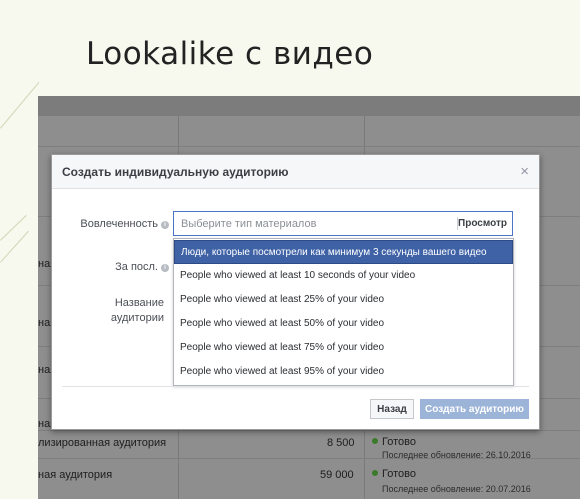  What do you see at coordinates (482, 223) in the screenshot?
I see `browse-button: Просмотр` at bounding box center [482, 223].